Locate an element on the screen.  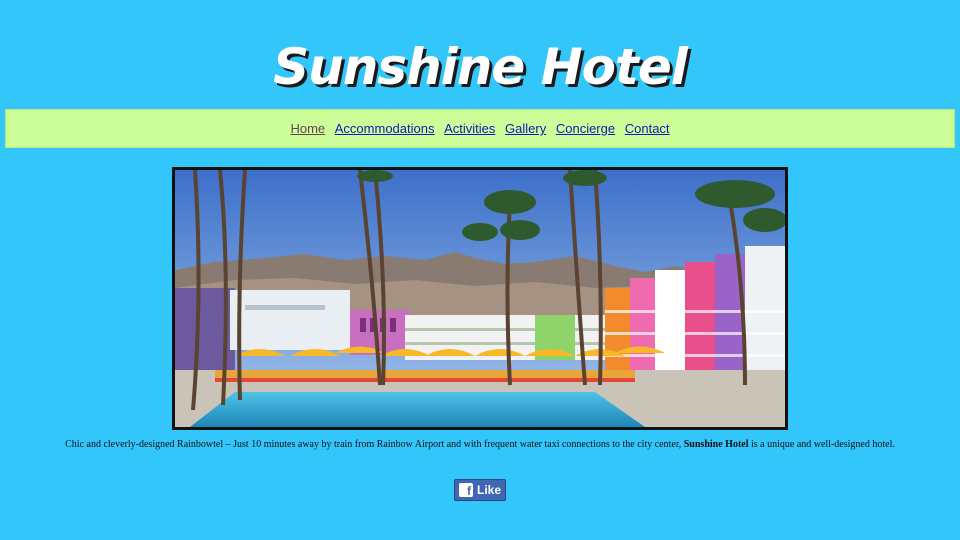
facebook-like-button: f Like is located at coordinates (480, 490).